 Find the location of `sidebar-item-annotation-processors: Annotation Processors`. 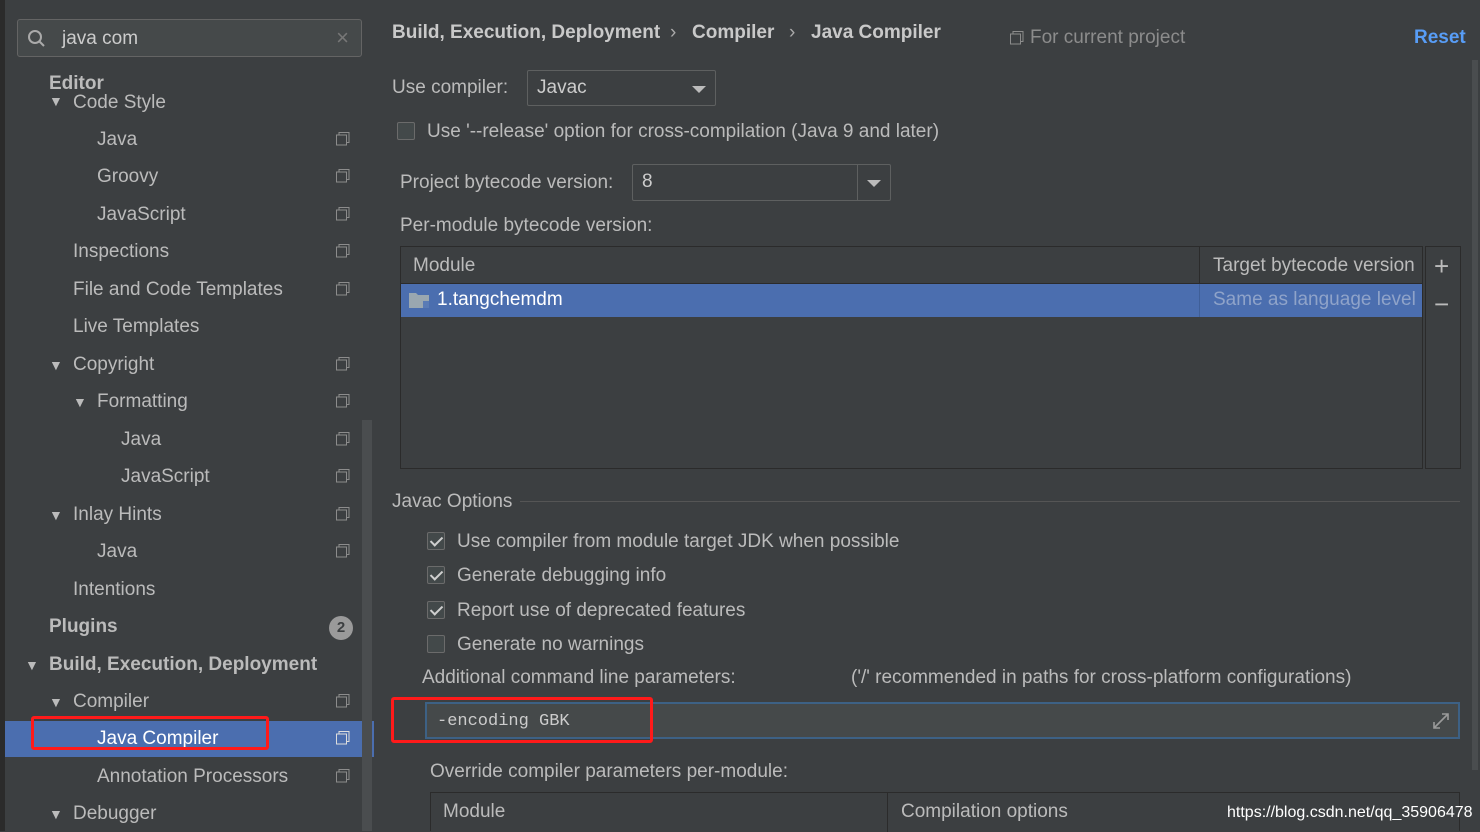

sidebar-item-annotation-processors: Annotation Processors is located at coordinates (183, 777).